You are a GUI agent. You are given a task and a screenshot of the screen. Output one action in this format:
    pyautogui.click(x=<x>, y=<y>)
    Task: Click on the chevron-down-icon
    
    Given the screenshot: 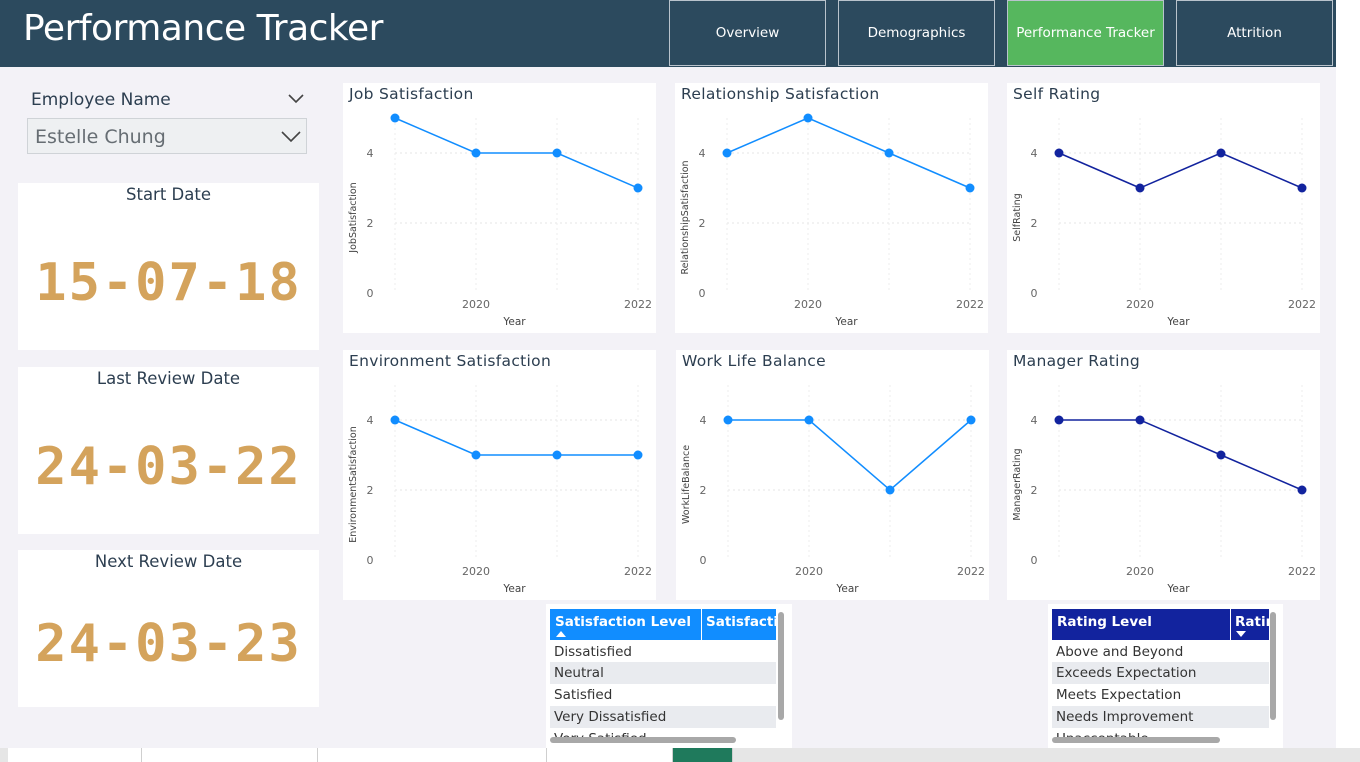 What is the action you would take?
    pyautogui.click(x=296, y=98)
    